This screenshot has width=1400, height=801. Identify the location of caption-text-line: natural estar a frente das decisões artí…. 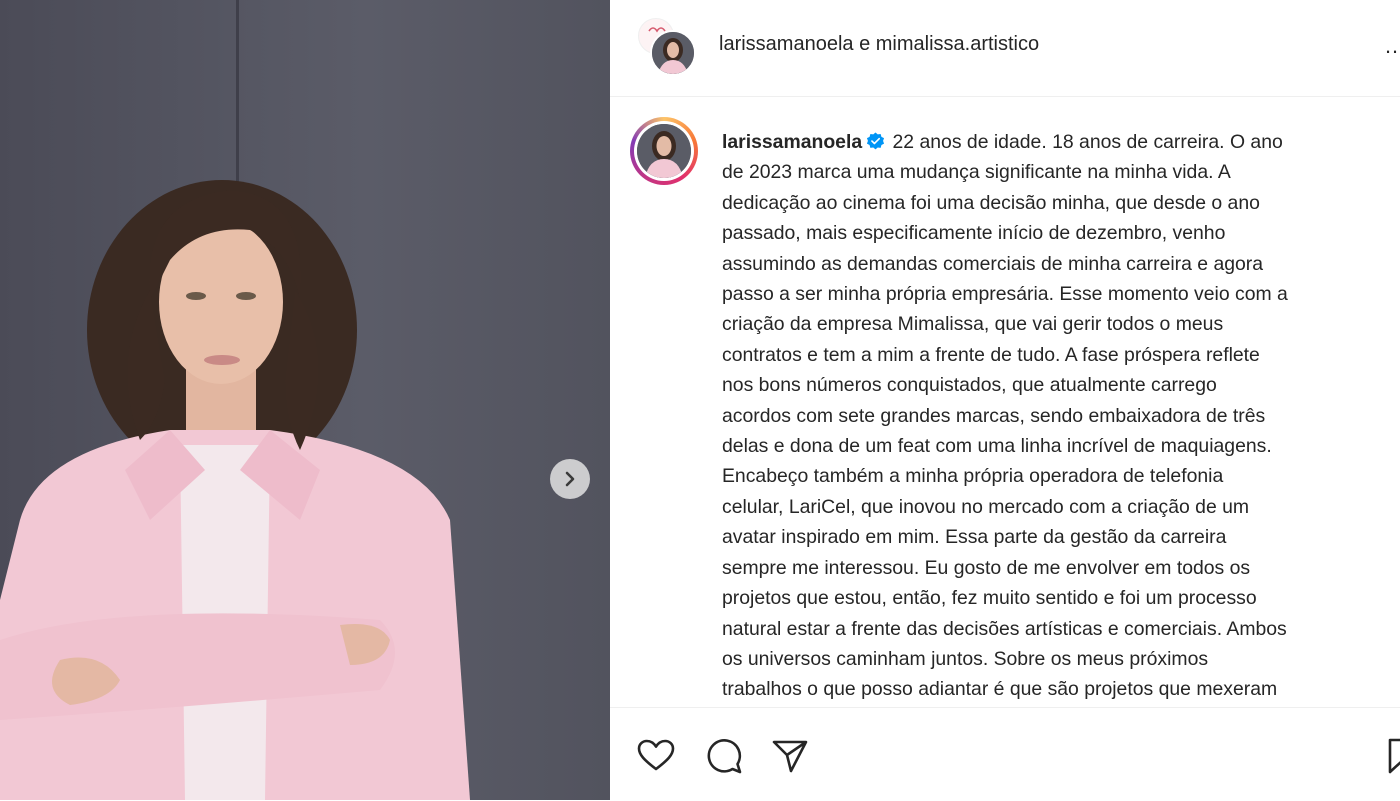
(1004, 628).